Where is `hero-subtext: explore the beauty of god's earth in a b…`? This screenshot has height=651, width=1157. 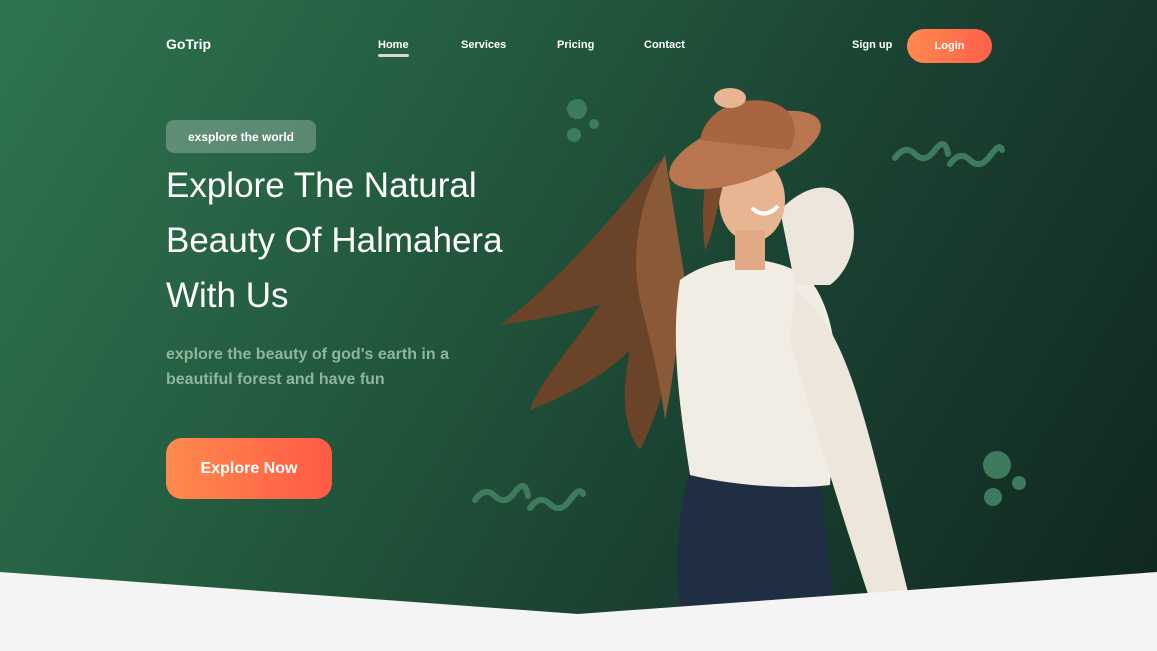
hero-subtext: explore the beauty of god's earth in a b… is located at coordinates (336, 367).